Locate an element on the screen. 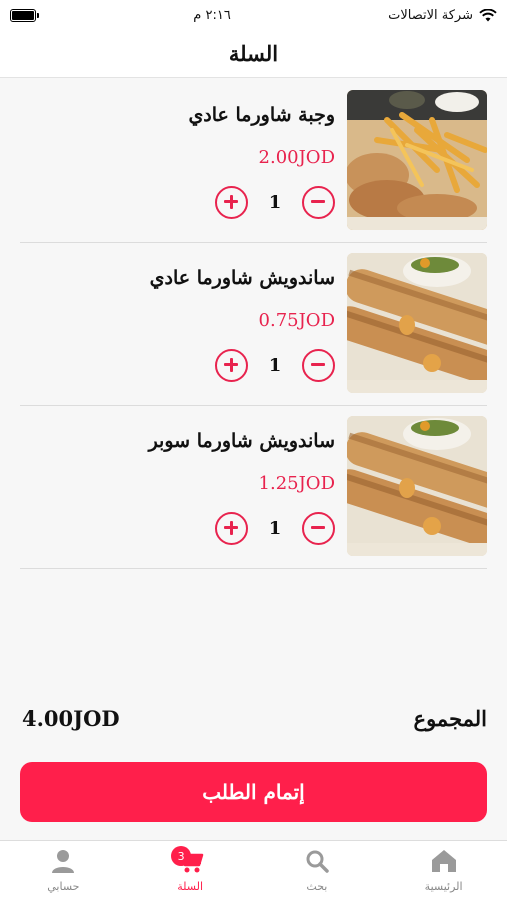  total-amount: 4.00JOD is located at coordinates (71, 718).